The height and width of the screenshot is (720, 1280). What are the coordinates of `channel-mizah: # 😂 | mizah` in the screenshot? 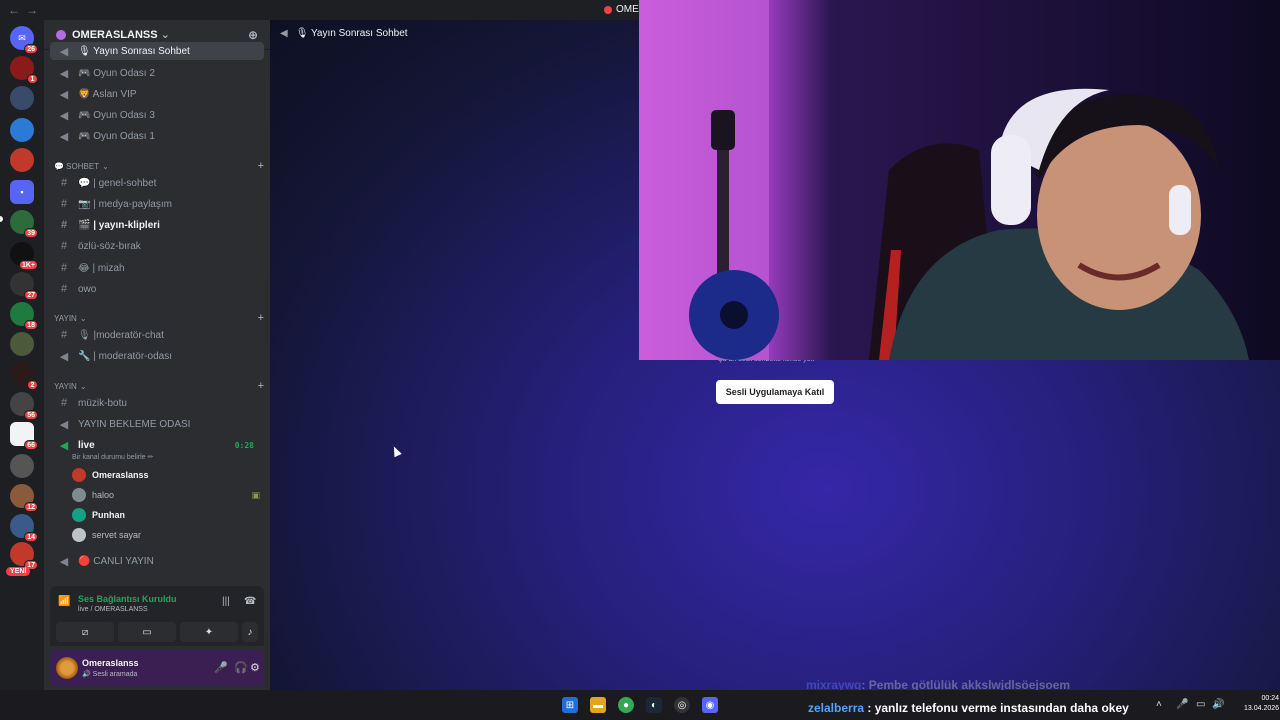 It's located at (157, 268).